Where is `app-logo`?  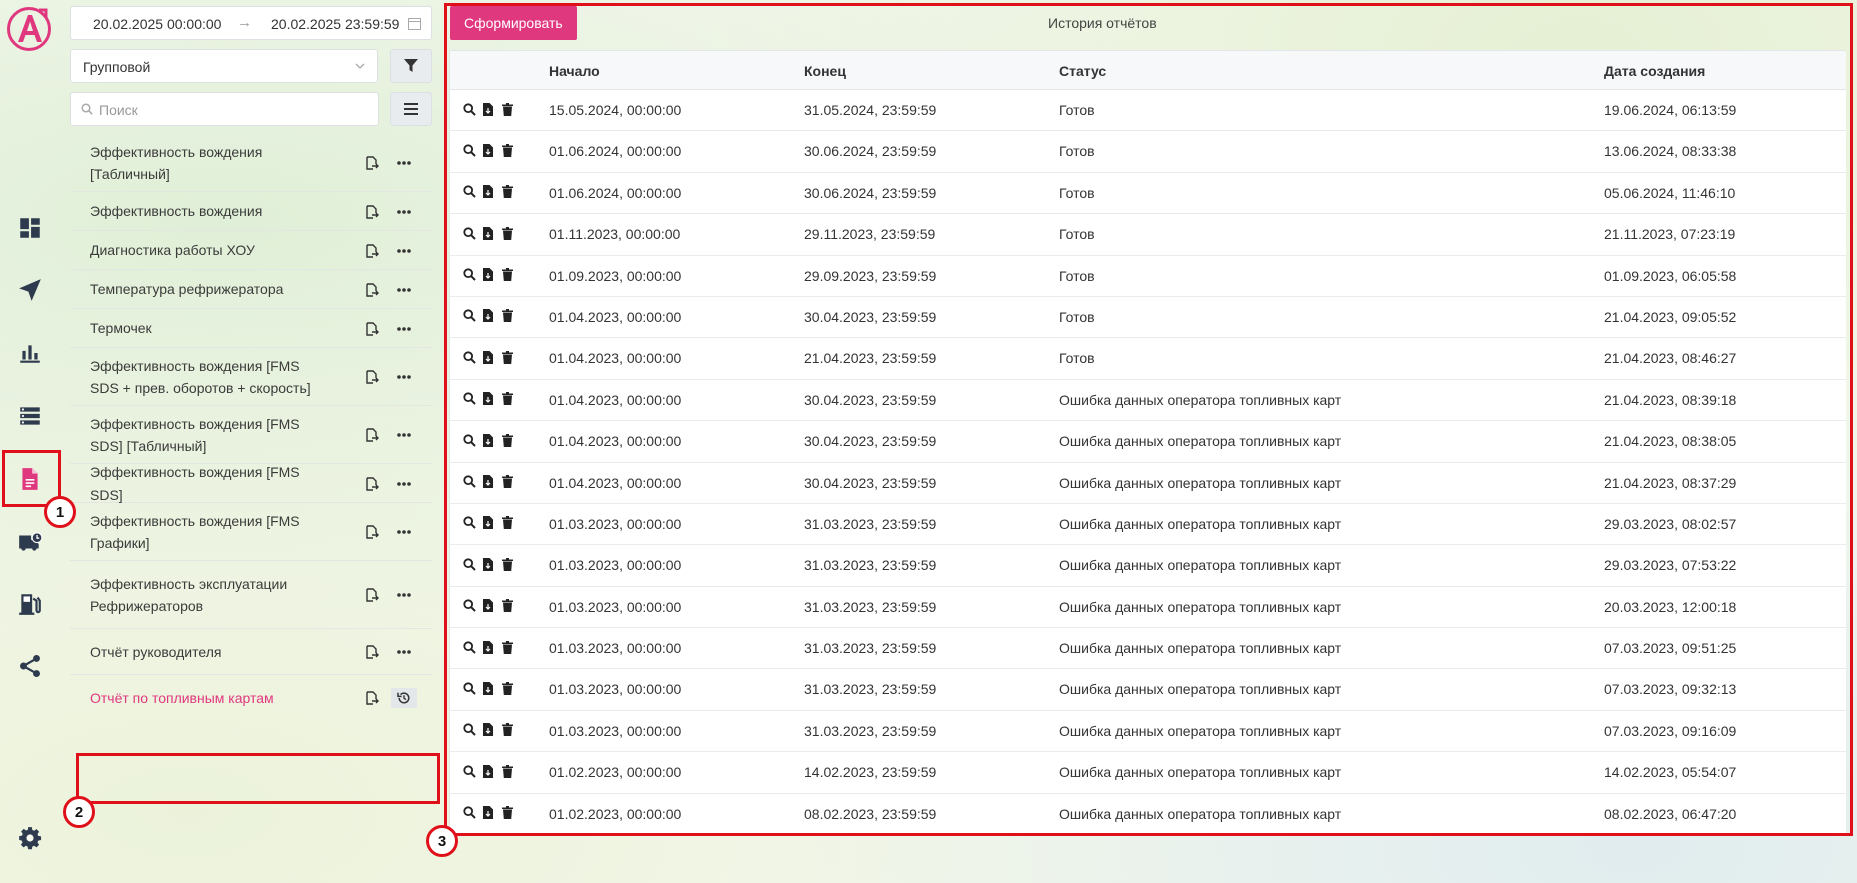 app-logo is located at coordinates (29, 29).